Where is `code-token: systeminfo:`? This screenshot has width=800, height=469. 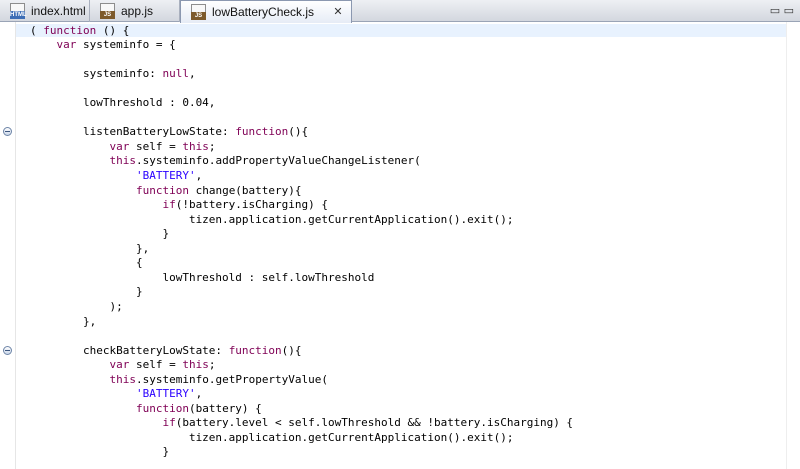
code-token: systeminfo: is located at coordinates (96, 74).